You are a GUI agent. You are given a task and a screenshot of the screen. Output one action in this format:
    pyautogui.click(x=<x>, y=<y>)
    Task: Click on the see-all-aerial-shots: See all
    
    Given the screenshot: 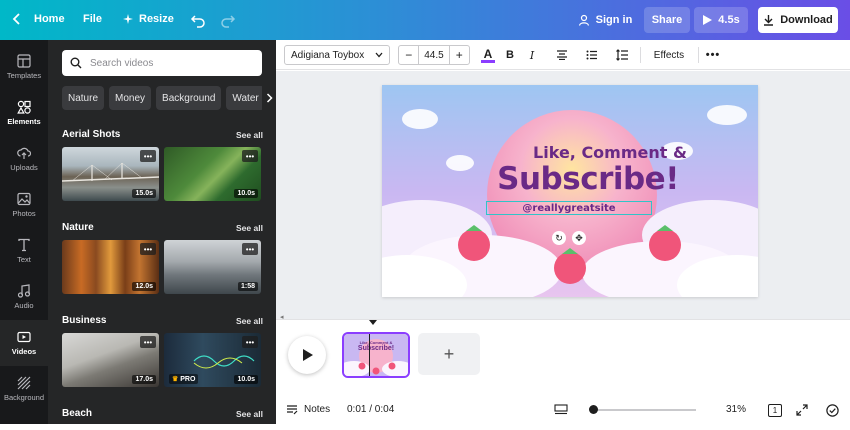 What is the action you would take?
    pyautogui.click(x=249, y=135)
    